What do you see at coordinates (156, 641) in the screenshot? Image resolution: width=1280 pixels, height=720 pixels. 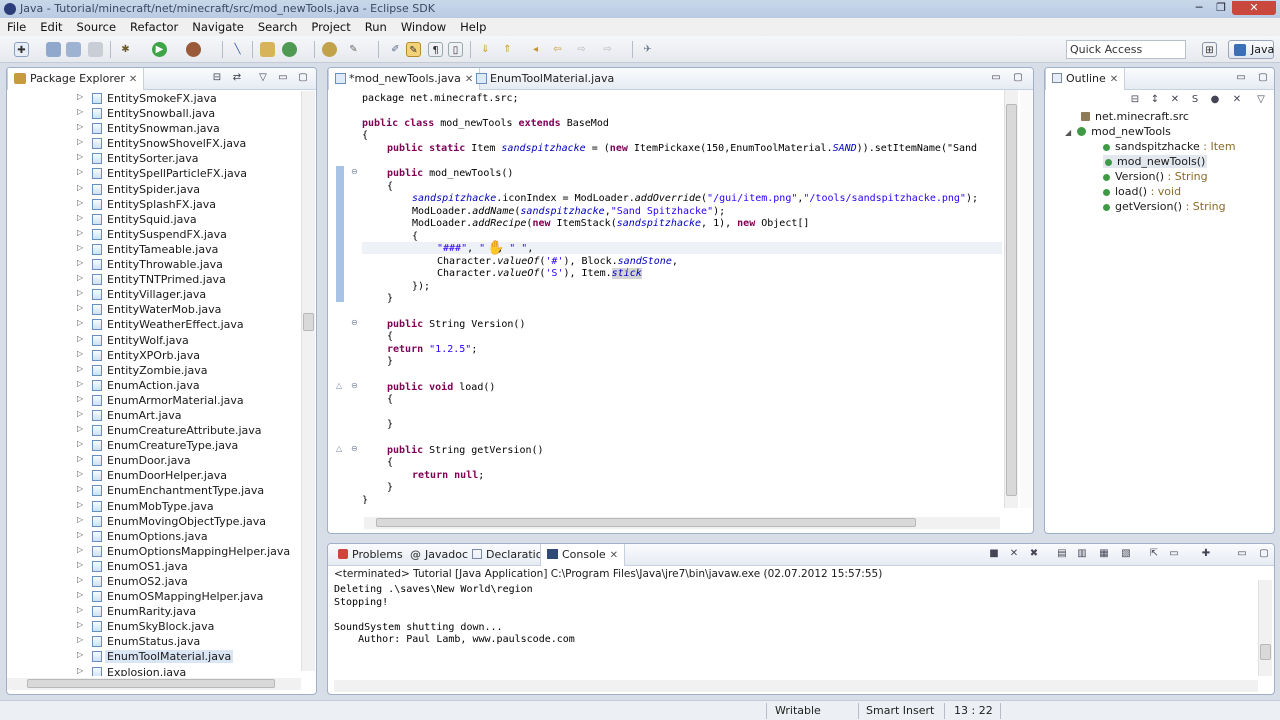 I see `package-tree-item: ▷ EnumStatus.java` at bounding box center [156, 641].